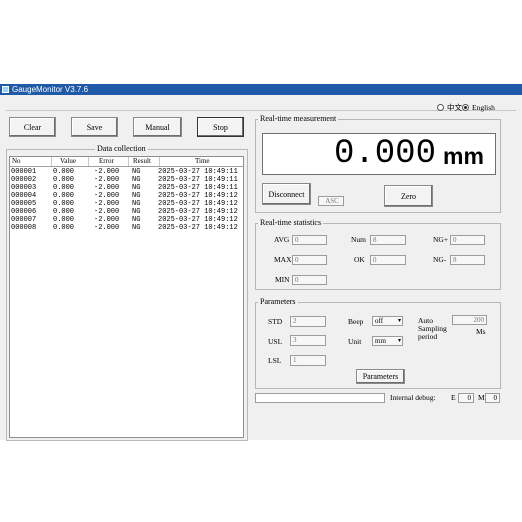  Describe the element at coordinates (282, 239) in the screenshot. I see `avg-label: AVG` at that location.